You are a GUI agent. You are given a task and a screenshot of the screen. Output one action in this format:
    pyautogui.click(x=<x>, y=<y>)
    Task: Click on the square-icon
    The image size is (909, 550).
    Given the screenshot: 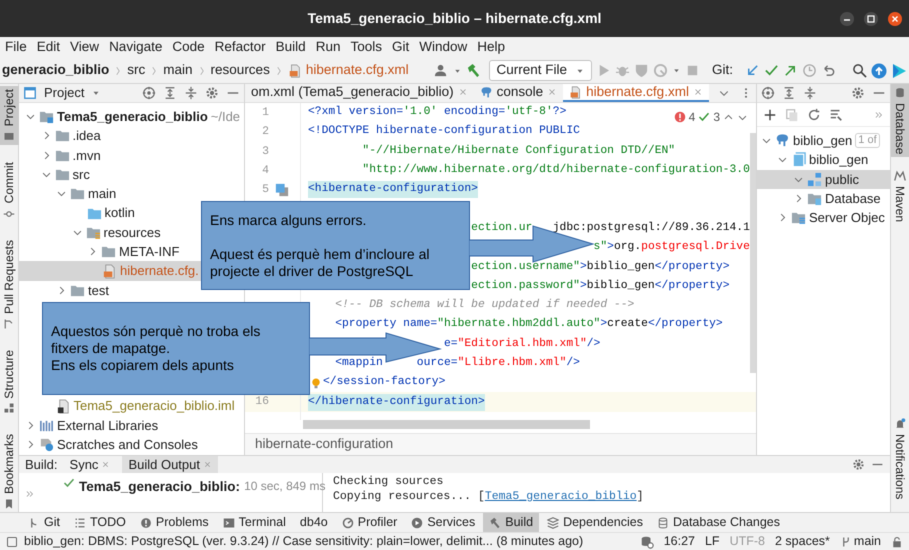 What is the action you would take?
    pyautogui.click(x=12, y=542)
    